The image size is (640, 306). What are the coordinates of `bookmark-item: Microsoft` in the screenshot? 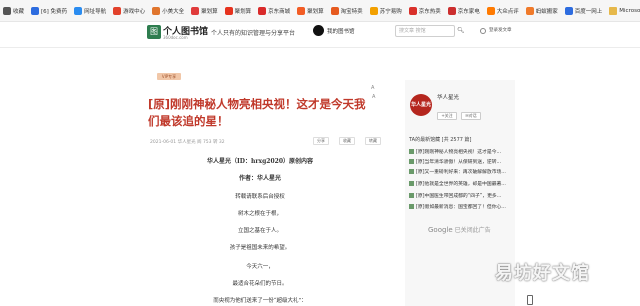 It's located at (623, 10).